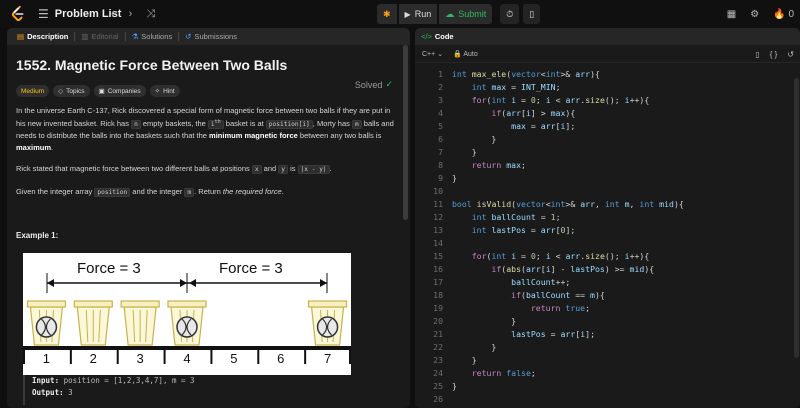 This screenshot has width=800, height=408. Describe the element at coordinates (109, 268) in the screenshot. I see `force-label-left: Force = 3` at that location.